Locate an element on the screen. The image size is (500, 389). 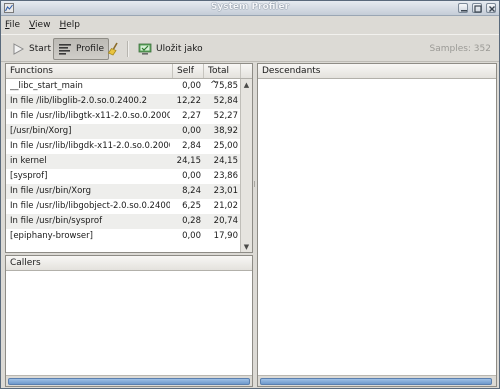
function-total: 23,86 is located at coordinates (225, 176).